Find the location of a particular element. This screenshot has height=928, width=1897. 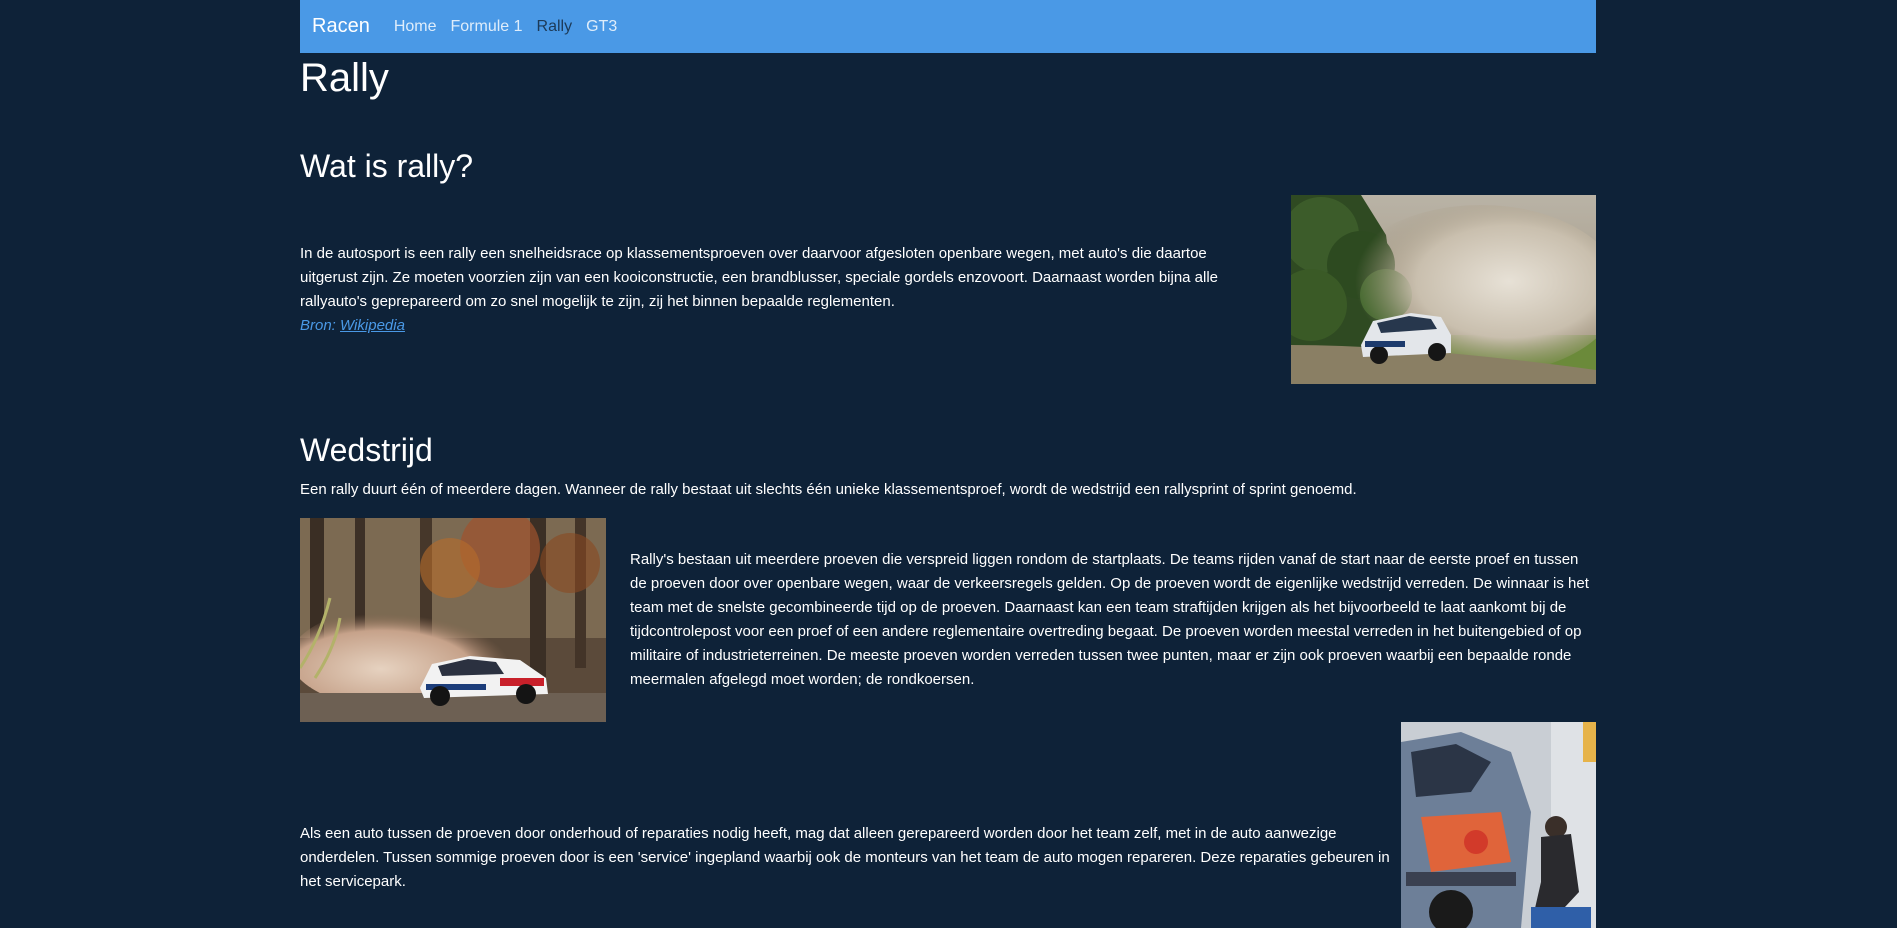

rally-service-illustration is located at coordinates (1498, 825).